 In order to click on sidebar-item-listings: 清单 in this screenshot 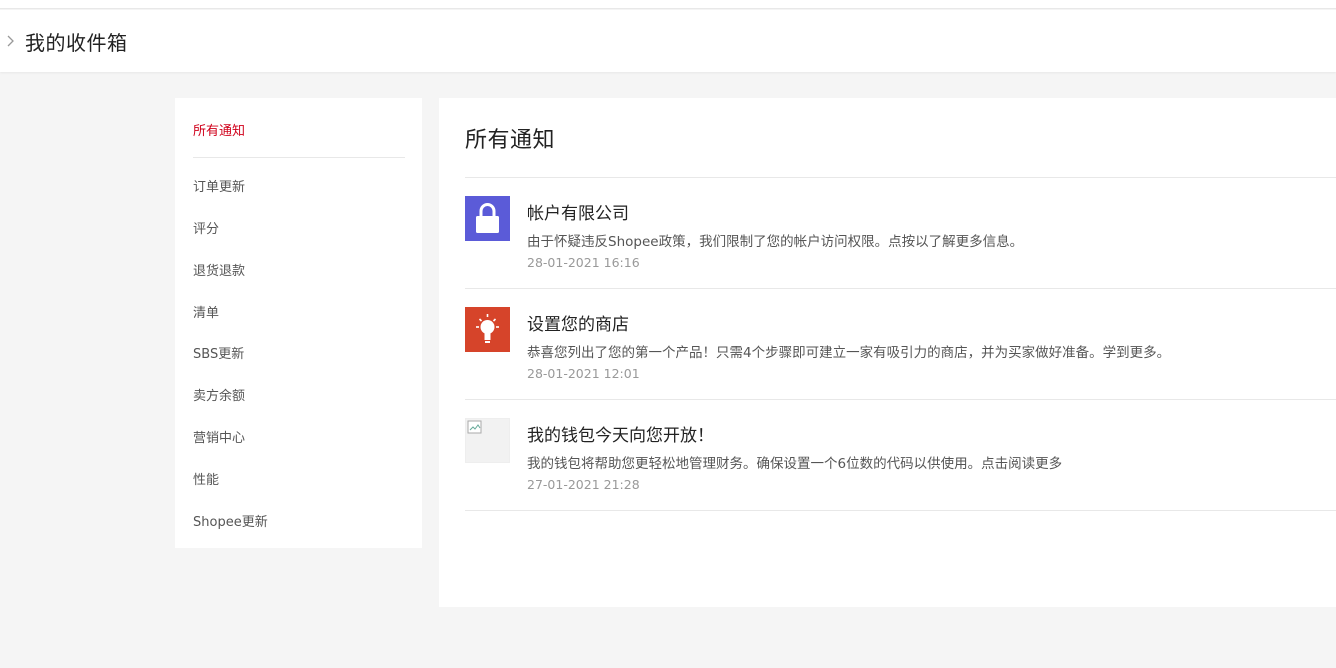, I will do `click(206, 311)`.